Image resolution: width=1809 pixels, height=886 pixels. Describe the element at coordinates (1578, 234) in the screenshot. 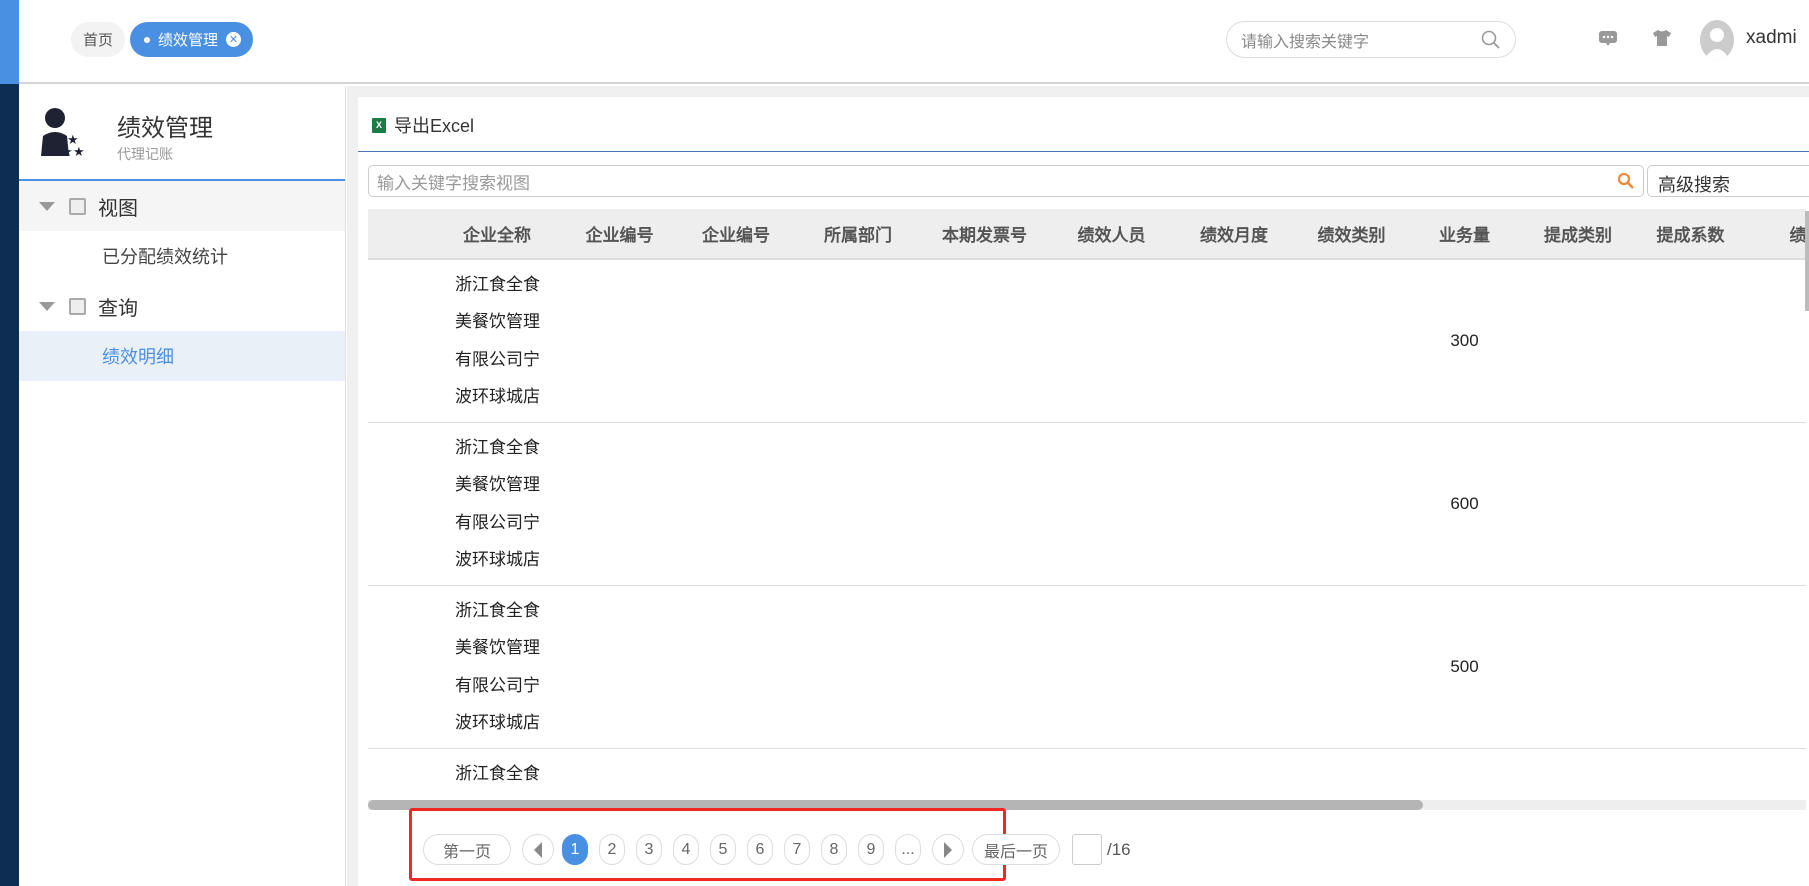

I see `column-header: 提成类别` at that location.